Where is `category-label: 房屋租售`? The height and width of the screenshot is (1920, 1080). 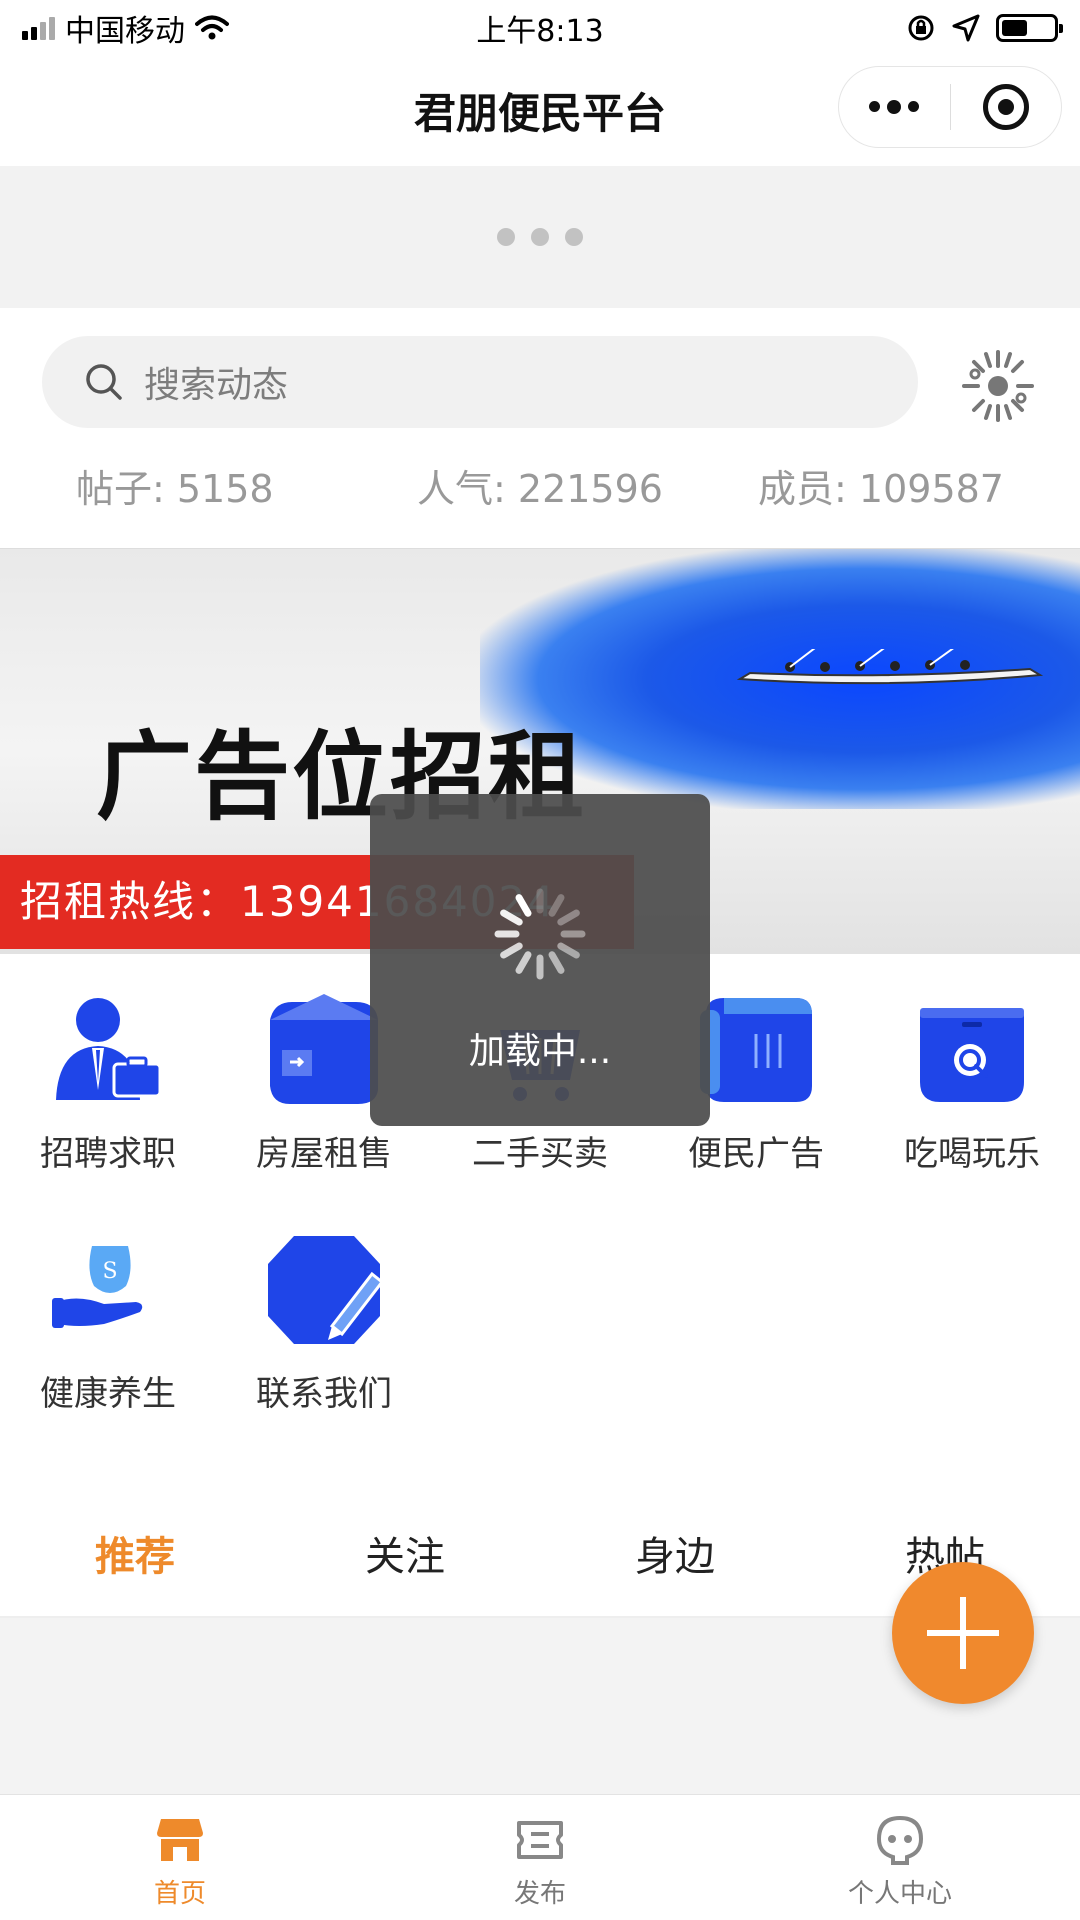 category-label: 房屋租售 is located at coordinates (324, 1154).